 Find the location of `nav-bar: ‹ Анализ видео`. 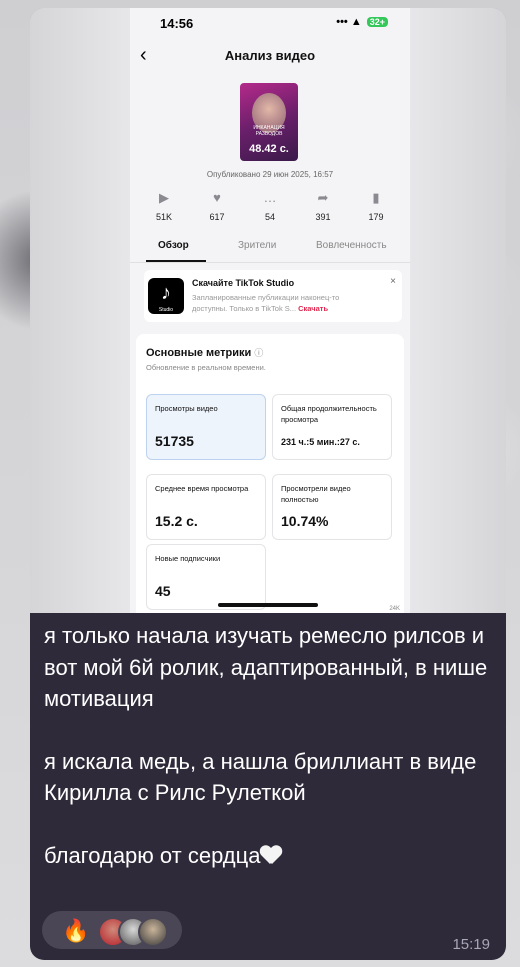

nav-bar: ‹ Анализ видео is located at coordinates (270, 55).